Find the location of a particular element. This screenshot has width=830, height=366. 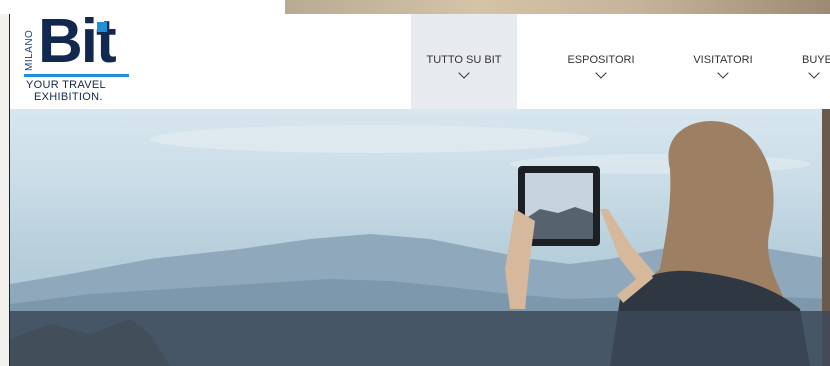

logo-tagline-line1: YOUR TRAVEL is located at coordinates (66, 85).